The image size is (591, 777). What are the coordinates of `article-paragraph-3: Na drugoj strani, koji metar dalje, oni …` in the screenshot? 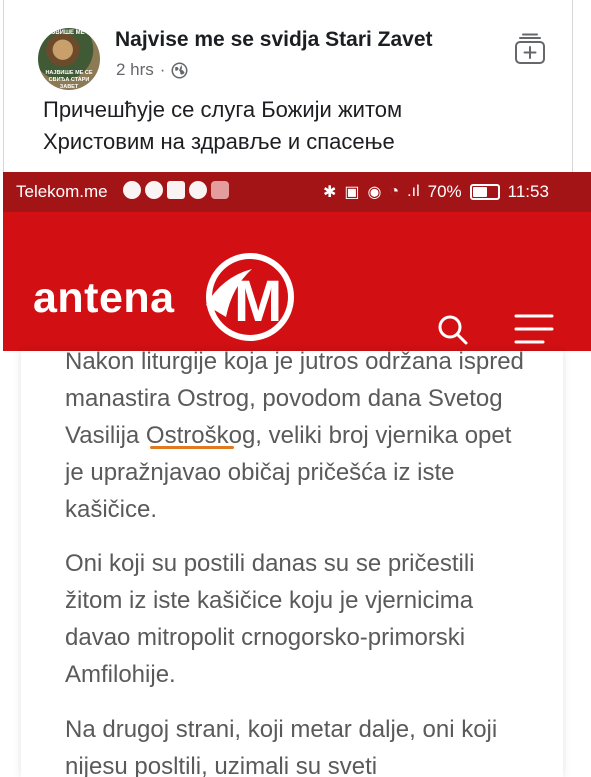 It's located at (281, 746).